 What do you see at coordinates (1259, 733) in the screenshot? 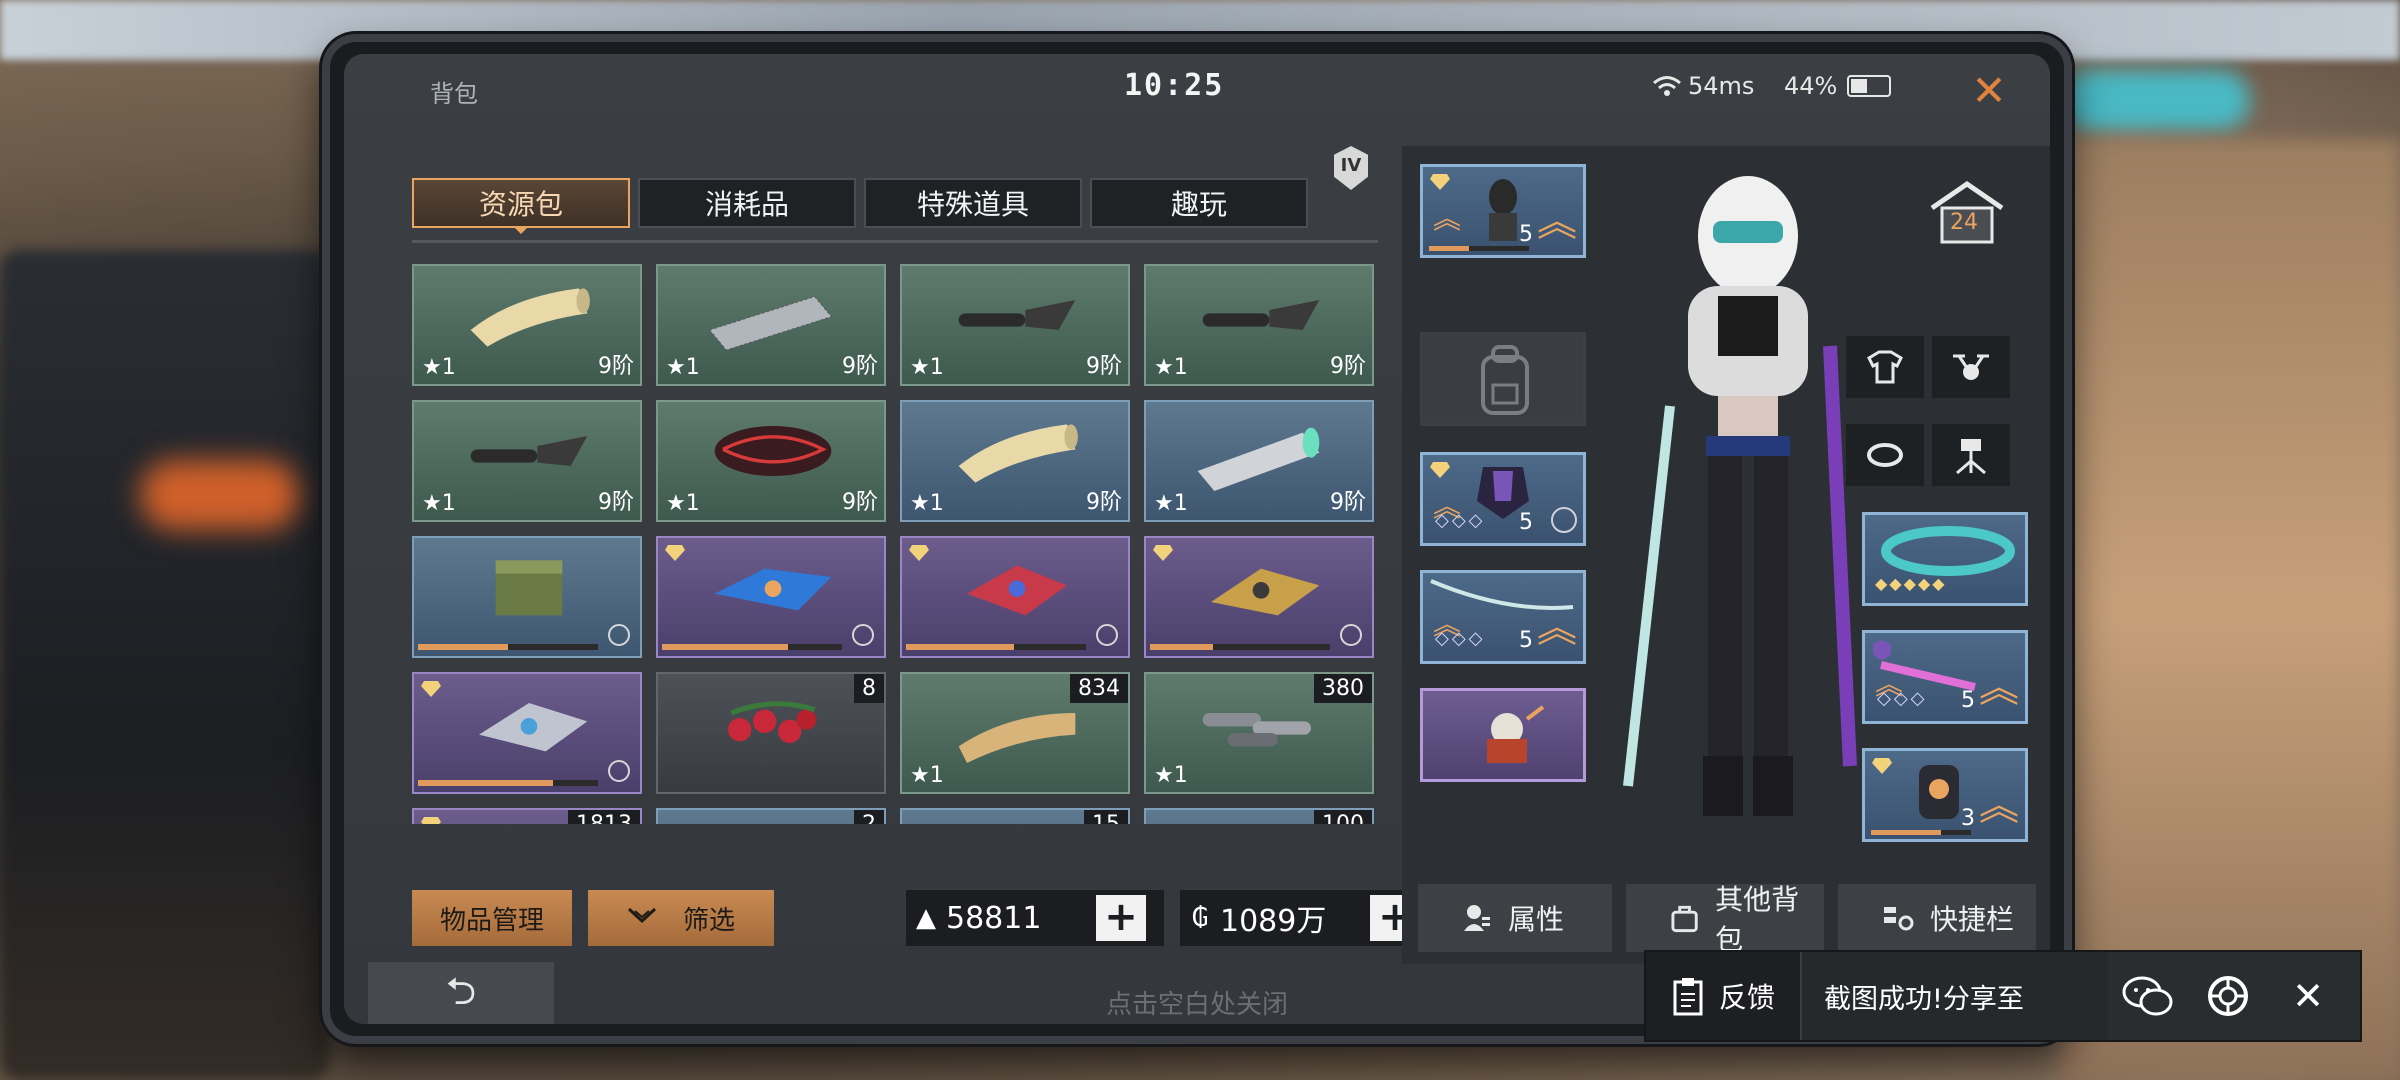
I see `item-slot: ★1 380` at bounding box center [1259, 733].